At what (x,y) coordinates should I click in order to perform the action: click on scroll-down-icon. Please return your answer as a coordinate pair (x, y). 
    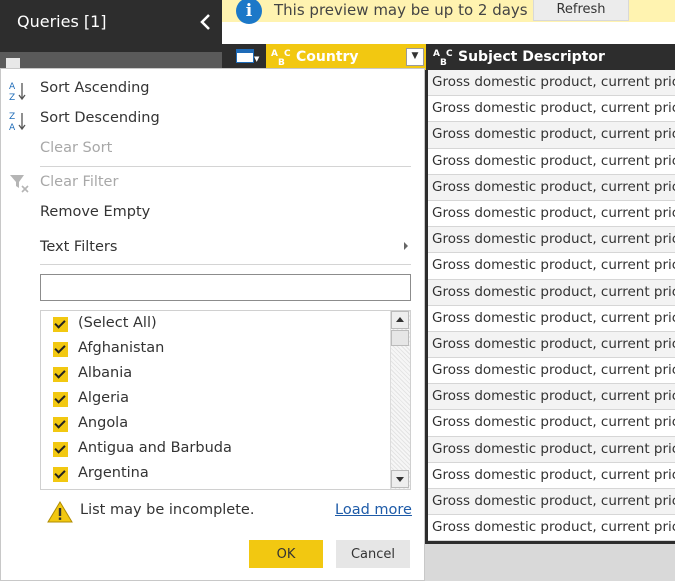
    Looking at the image, I should click on (400, 479).